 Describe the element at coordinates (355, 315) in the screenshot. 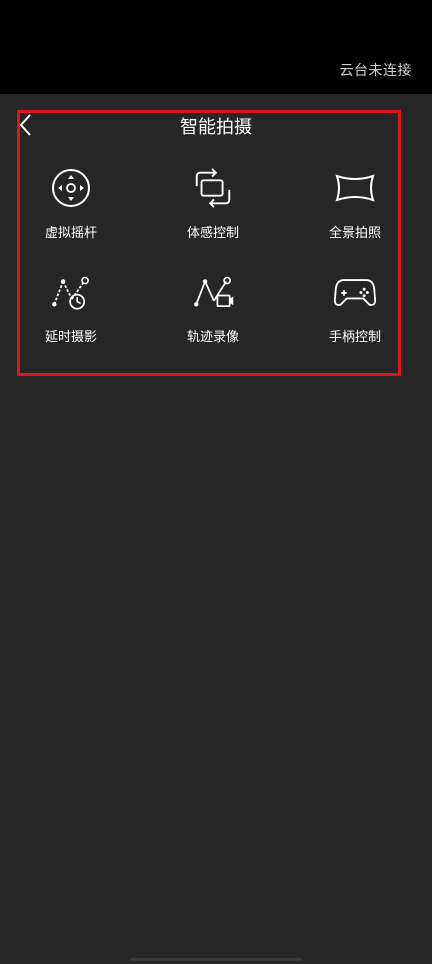

I see `feature-gamepad-control: 手柄控制` at that location.